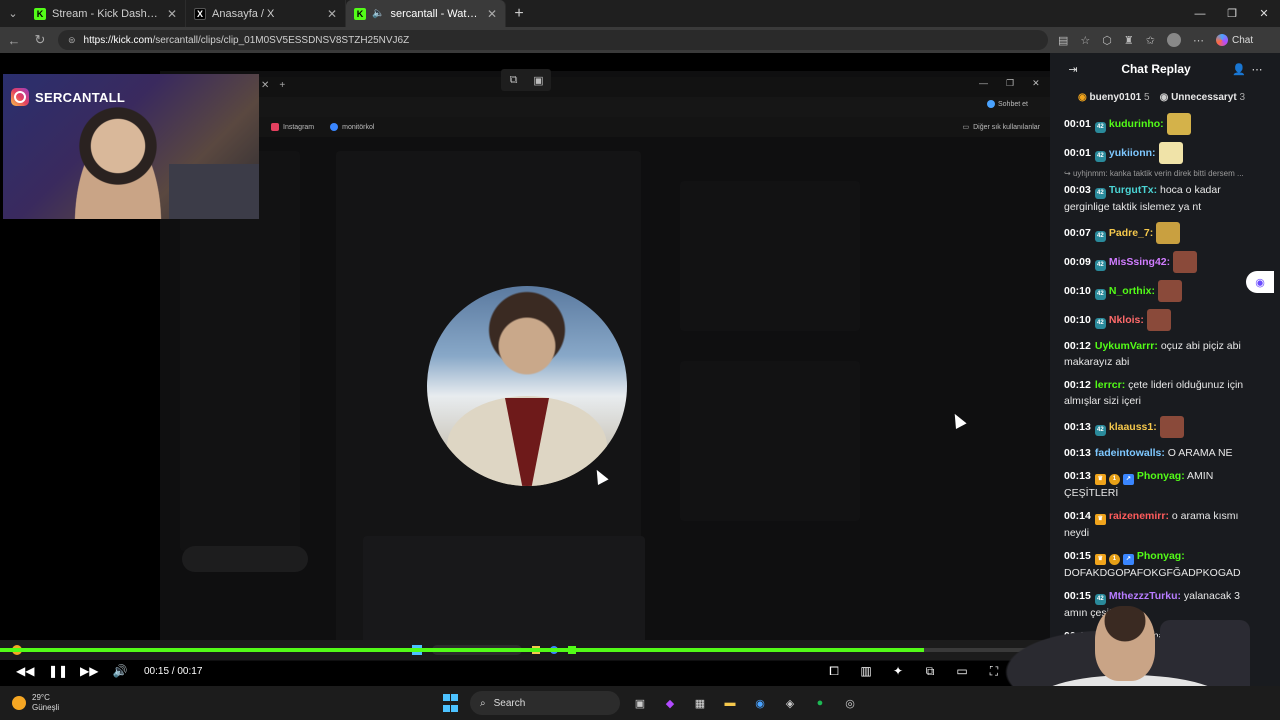 This screenshot has height=720, width=1280. I want to click on chat-username: UykumVarrr:, so click(1126, 346).